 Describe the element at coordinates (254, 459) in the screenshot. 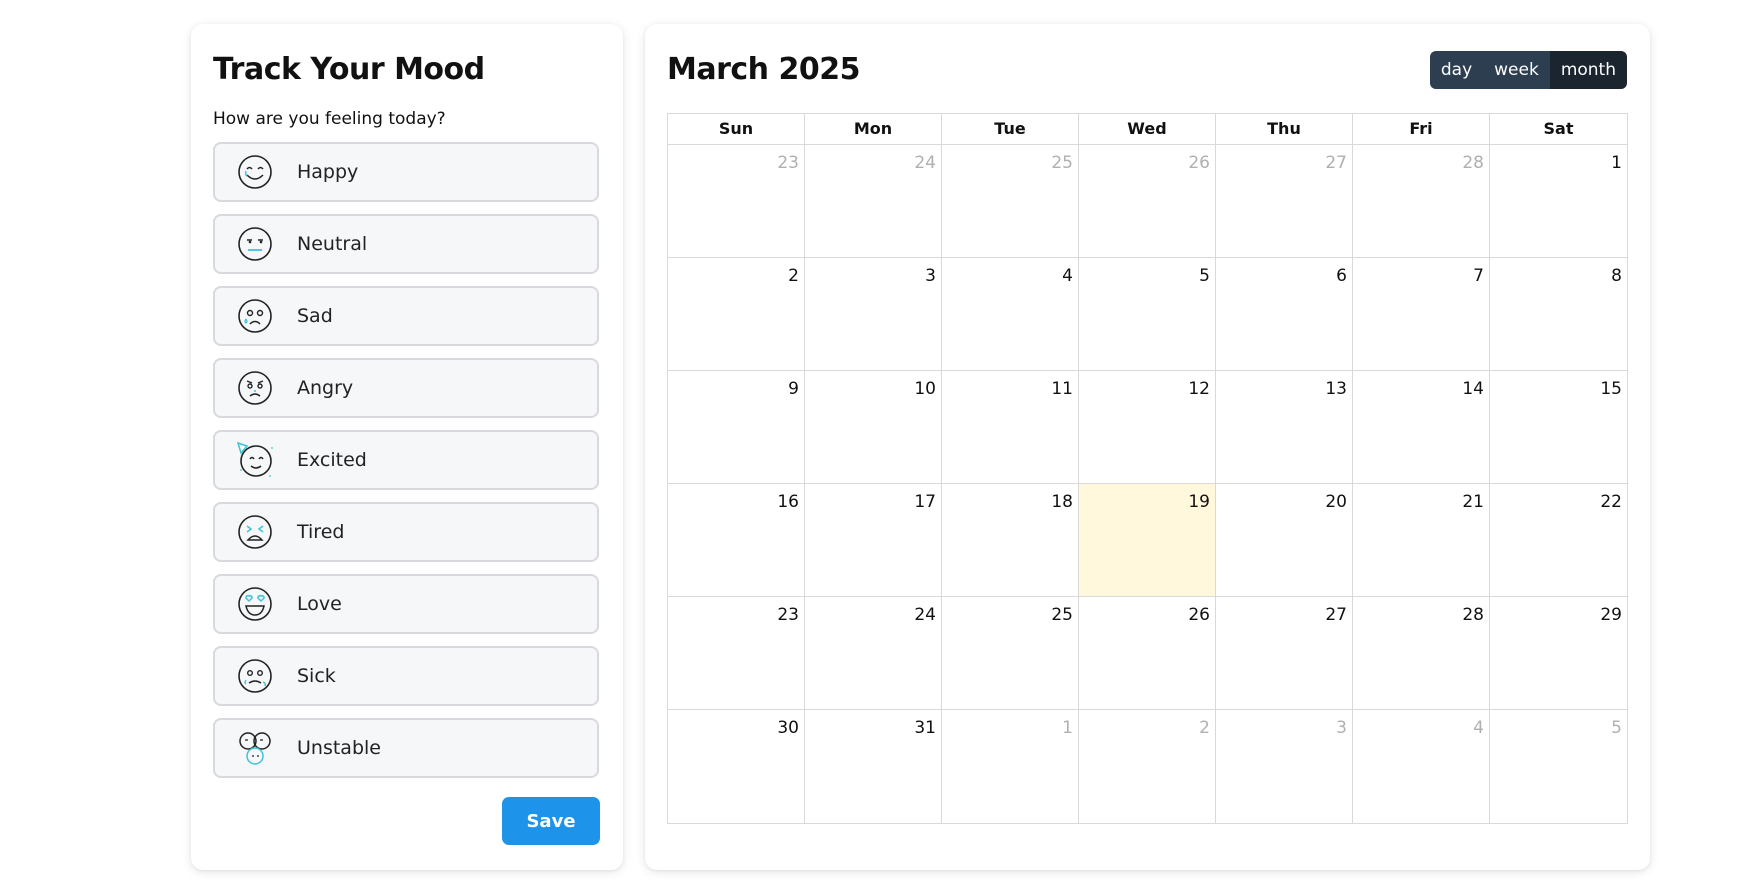

I see `excited-face-icon` at that location.